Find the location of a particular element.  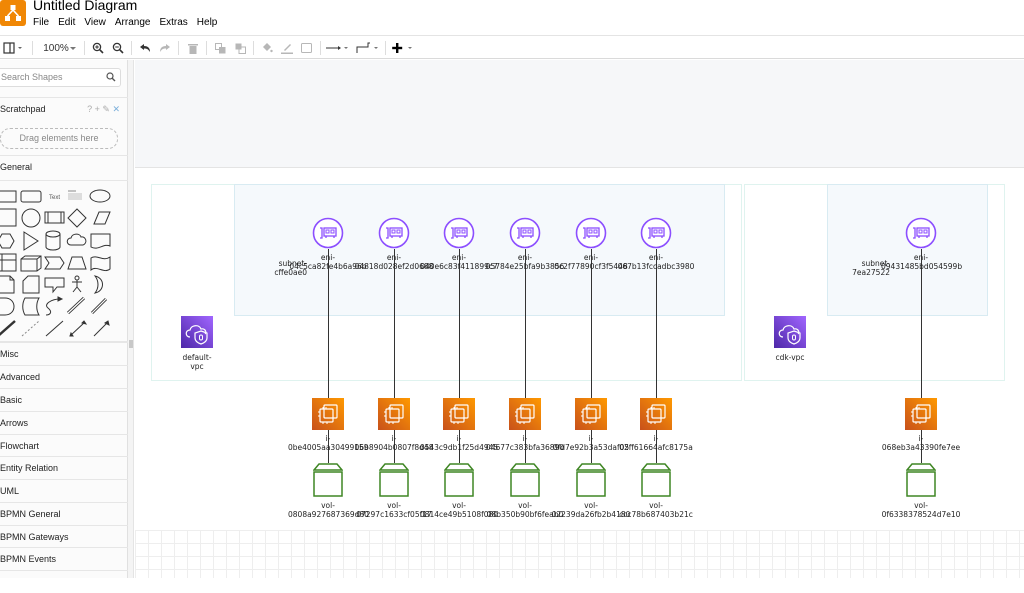

category-bpmn-events: BPMN Events is located at coordinates (64, 558).